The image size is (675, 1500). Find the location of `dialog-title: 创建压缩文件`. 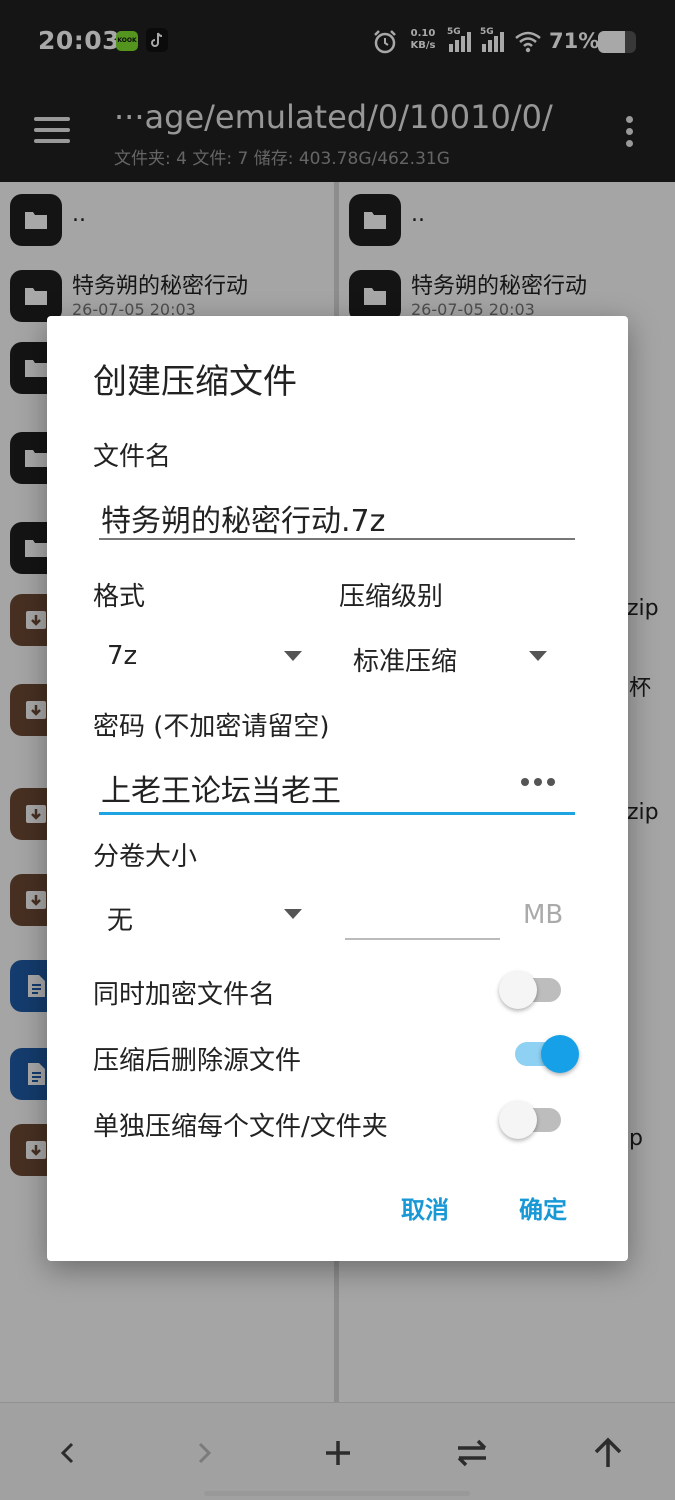

dialog-title: 创建压缩文件 is located at coordinates (195, 382).